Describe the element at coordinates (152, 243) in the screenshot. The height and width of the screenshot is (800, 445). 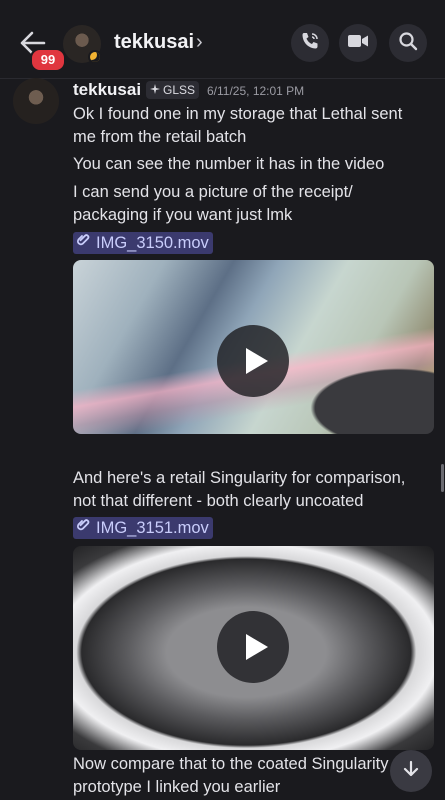
I see `attachment-filename: IMG_3150.mov` at that location.